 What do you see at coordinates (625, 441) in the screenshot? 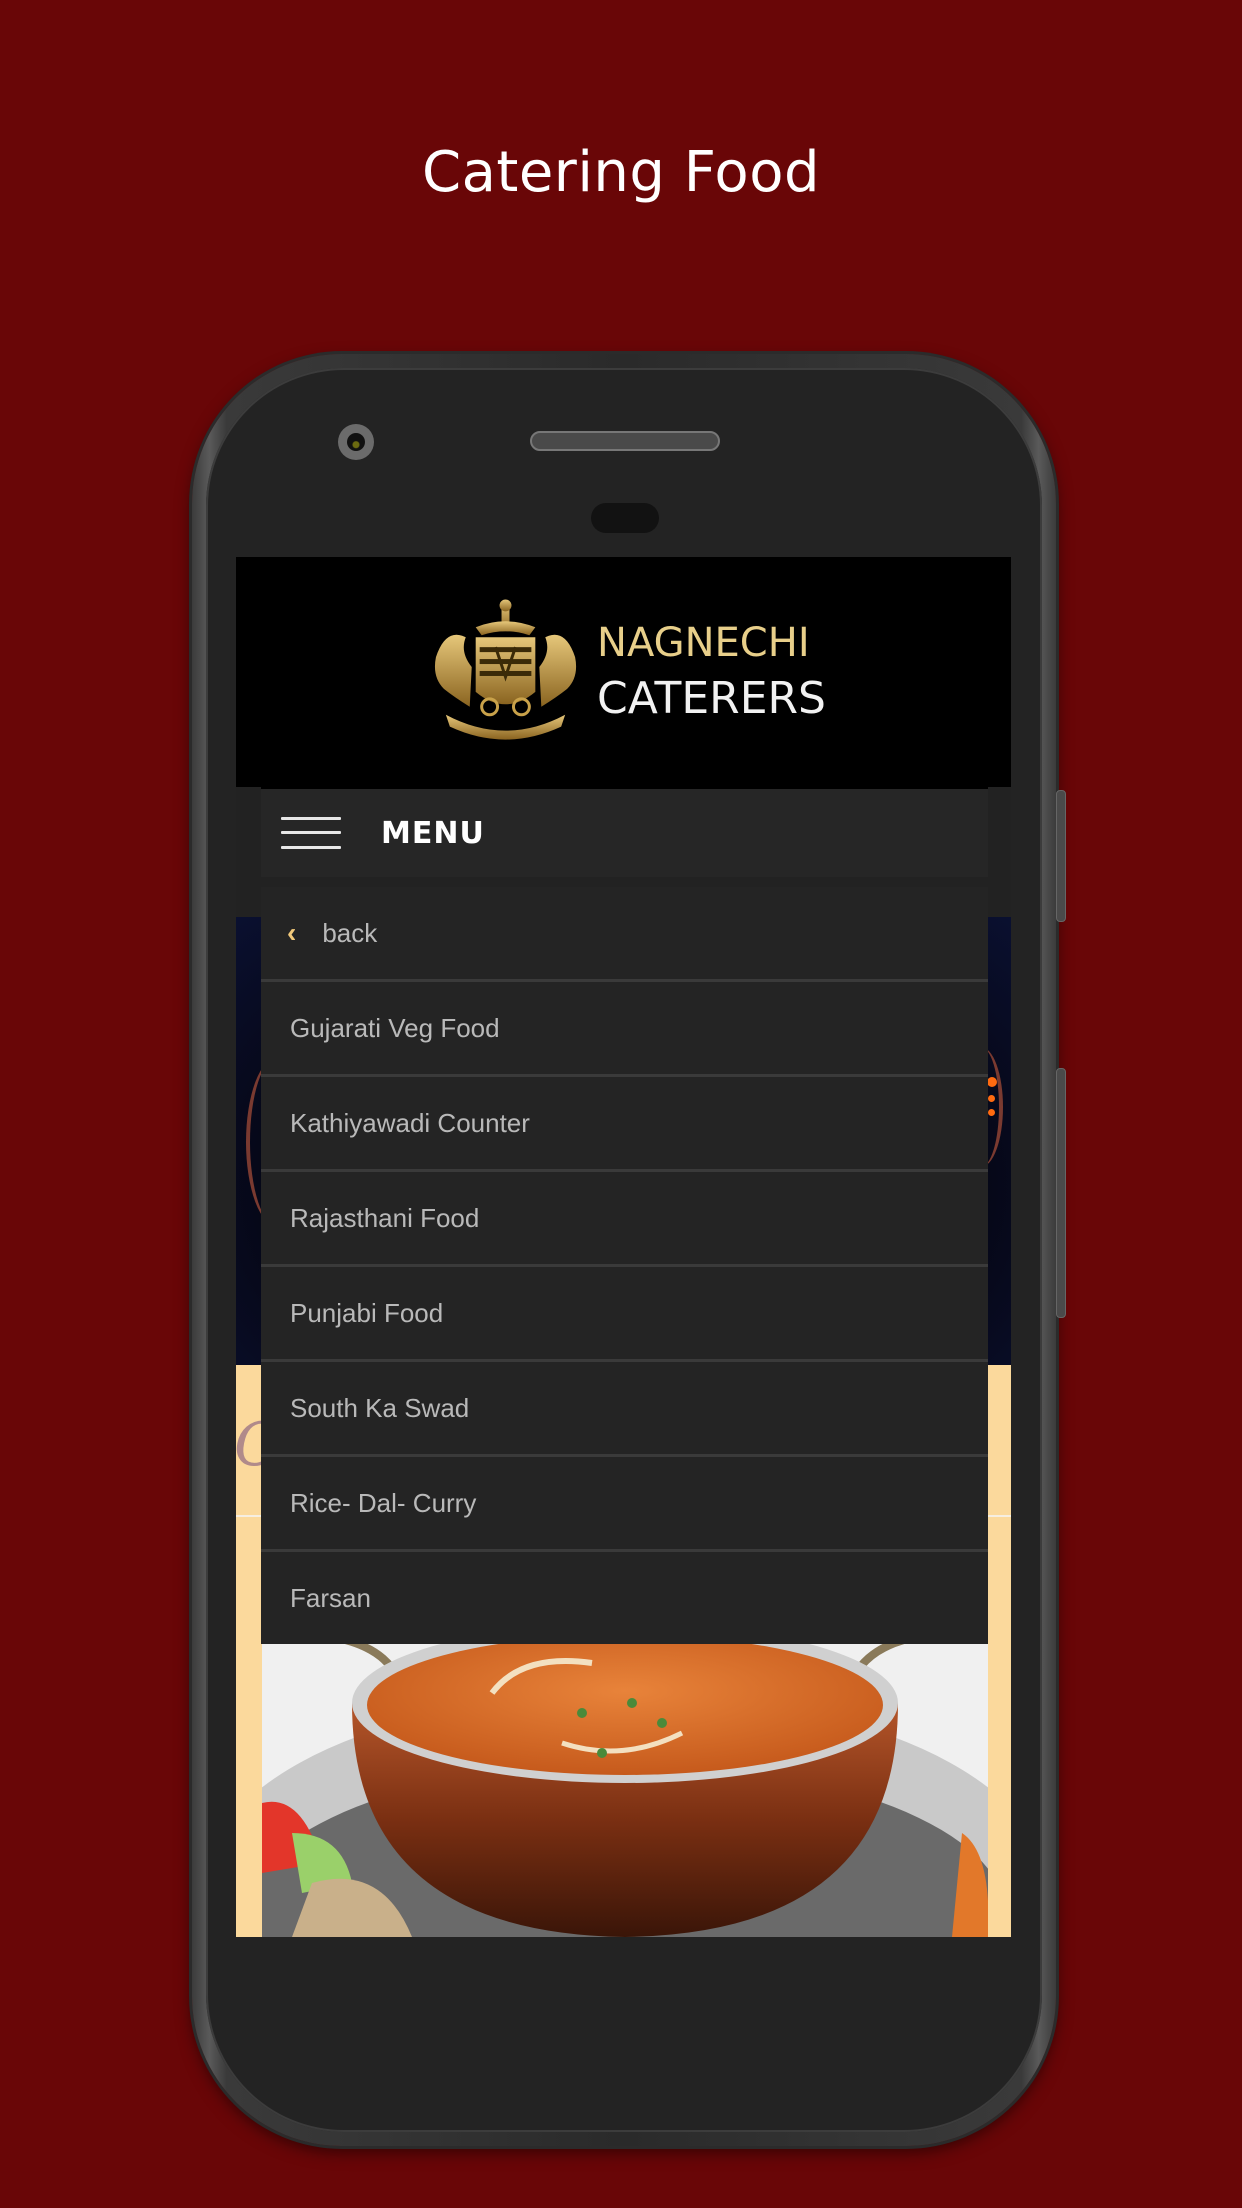
I see `earpiece-speaker` at bounding box center [625, 441].